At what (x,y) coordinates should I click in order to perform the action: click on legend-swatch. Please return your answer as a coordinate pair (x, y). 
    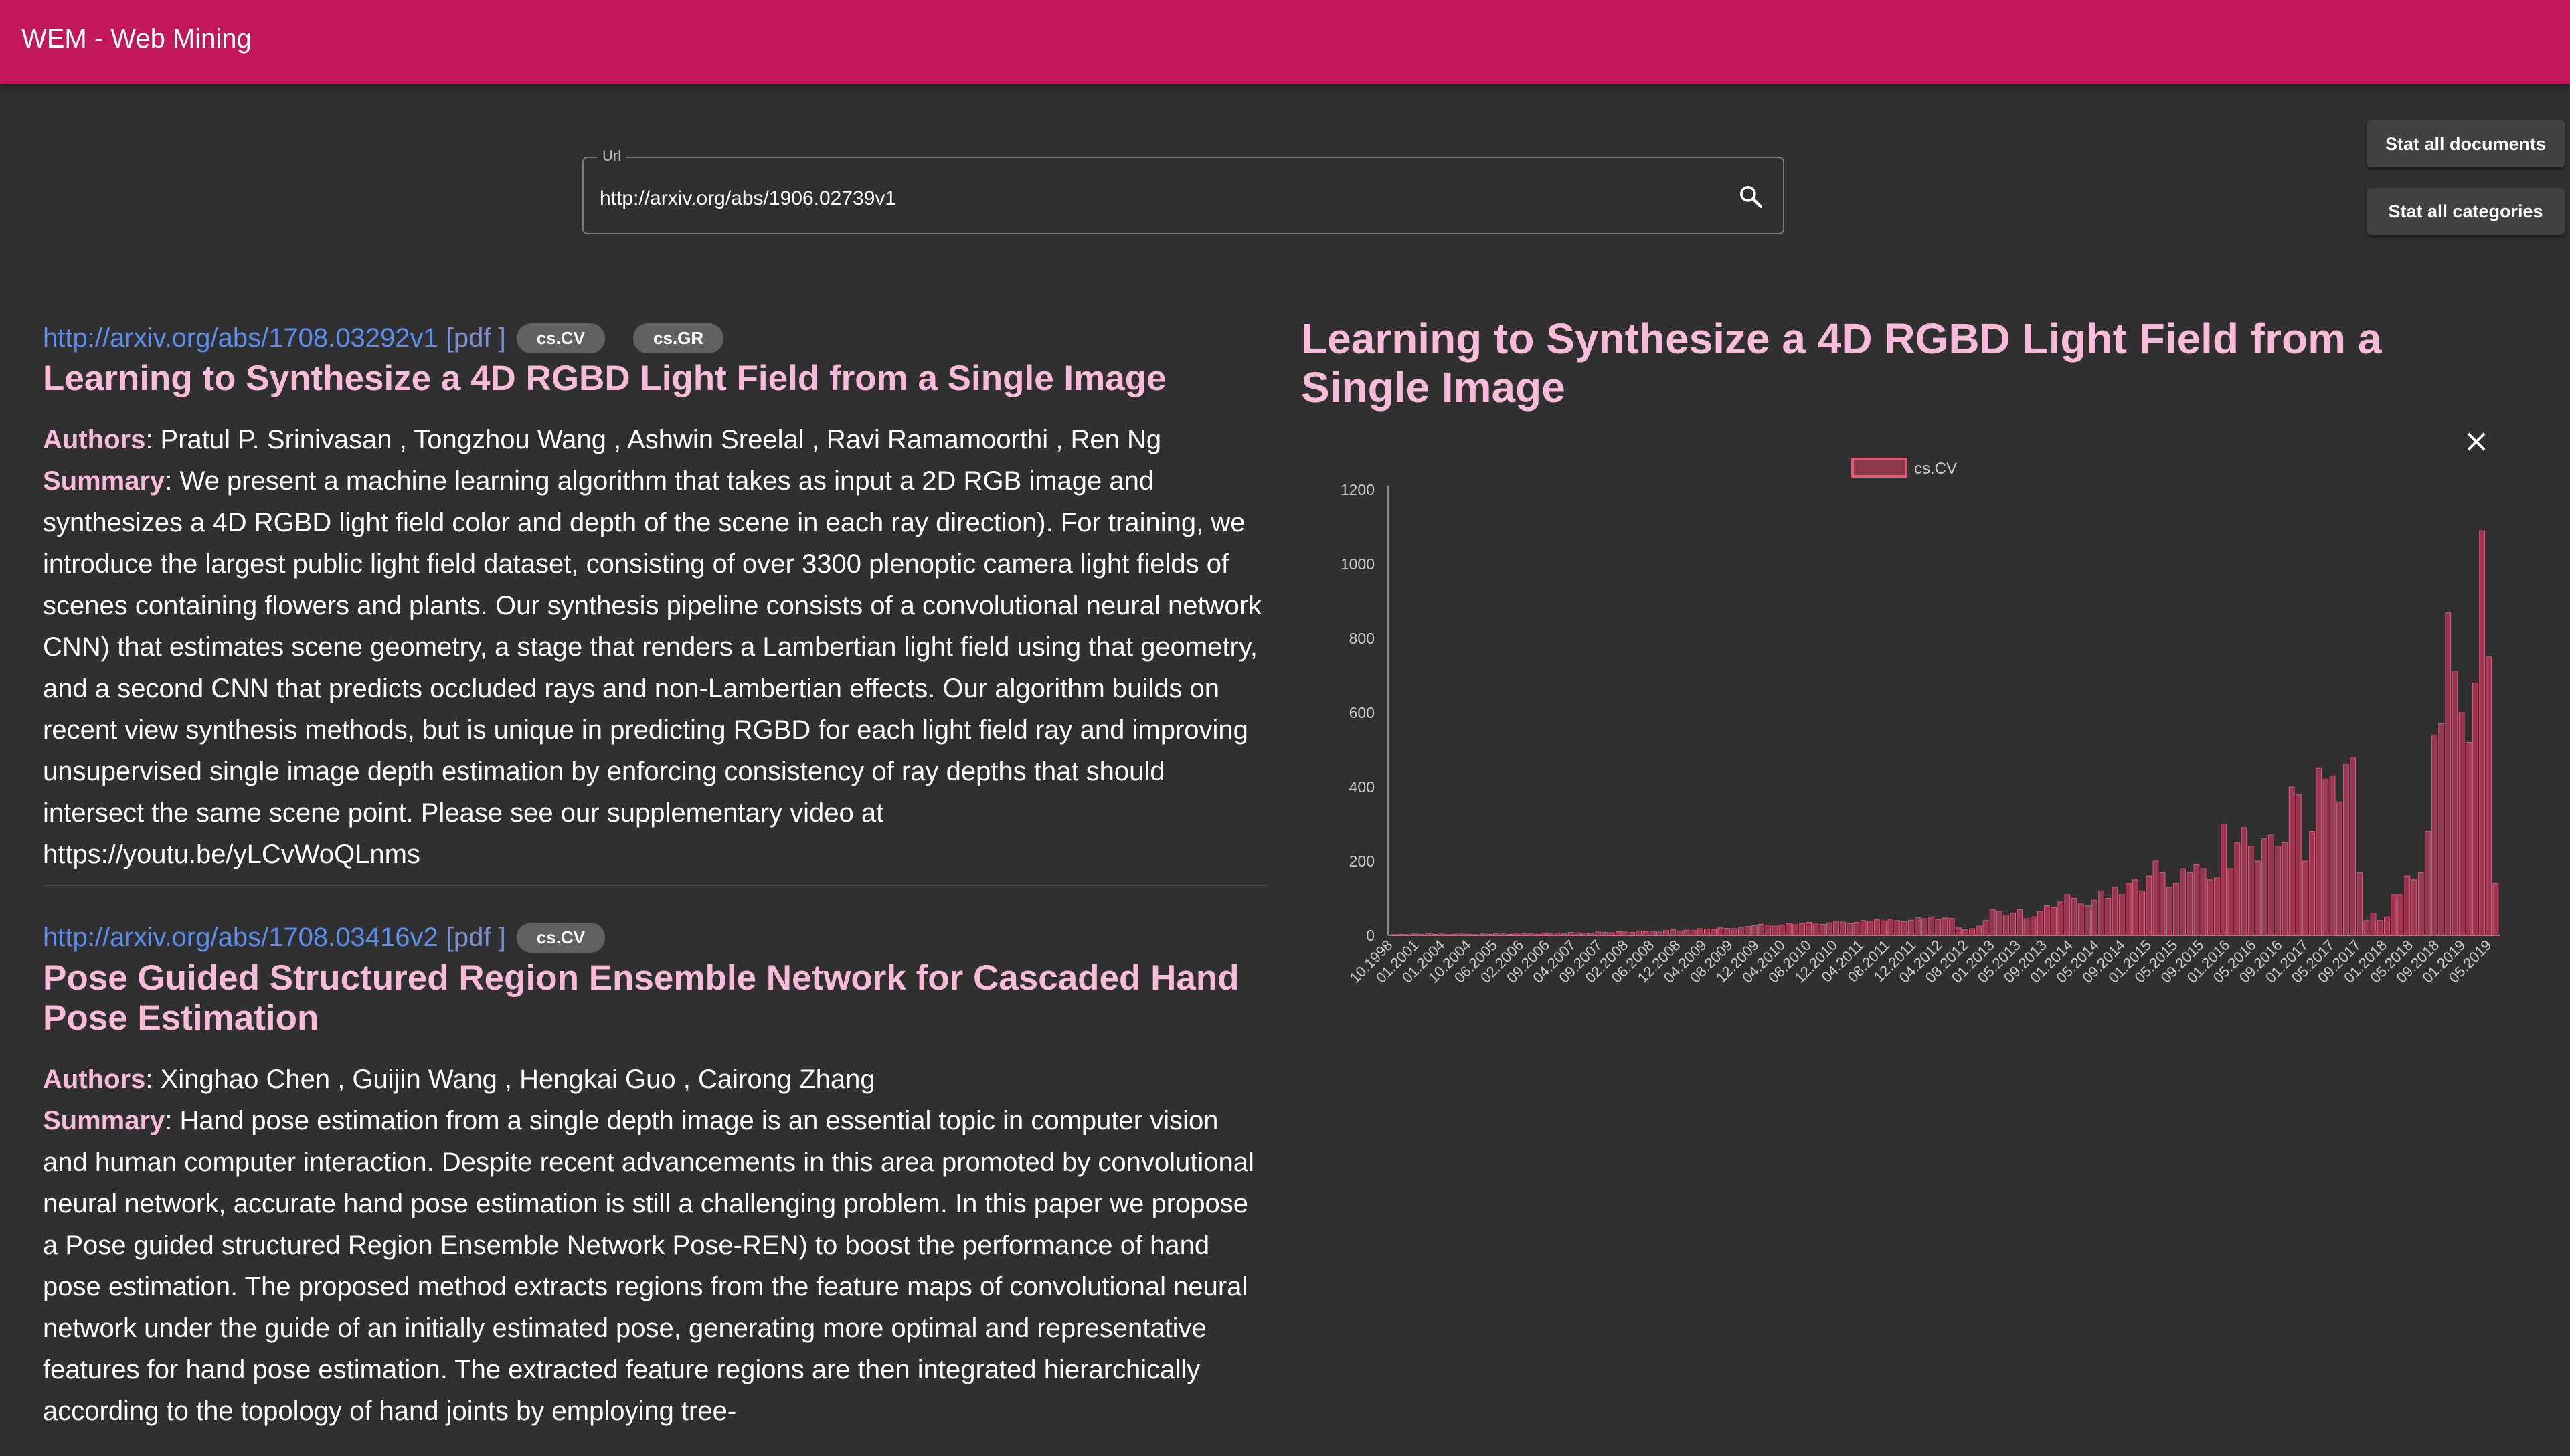
    Looking at the image, I should click on (1879, 468).